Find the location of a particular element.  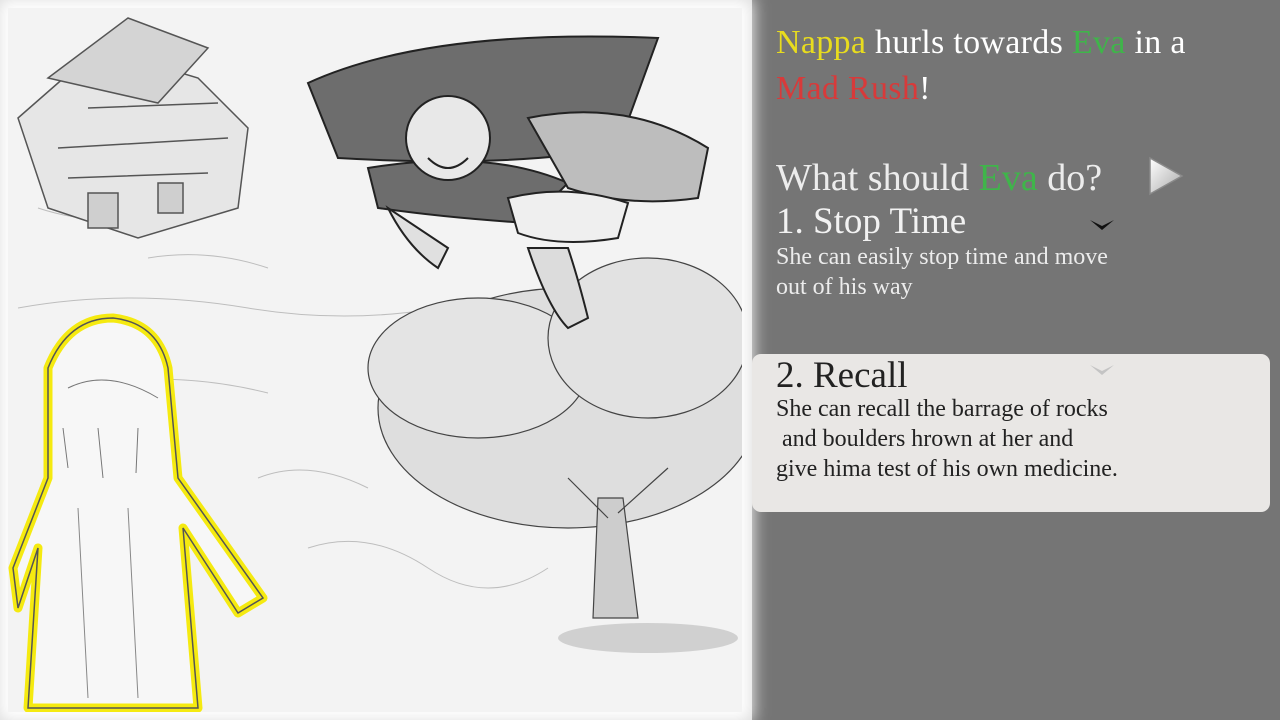

attack-move-name: Mad Rush is located at coordinates (848, 88).